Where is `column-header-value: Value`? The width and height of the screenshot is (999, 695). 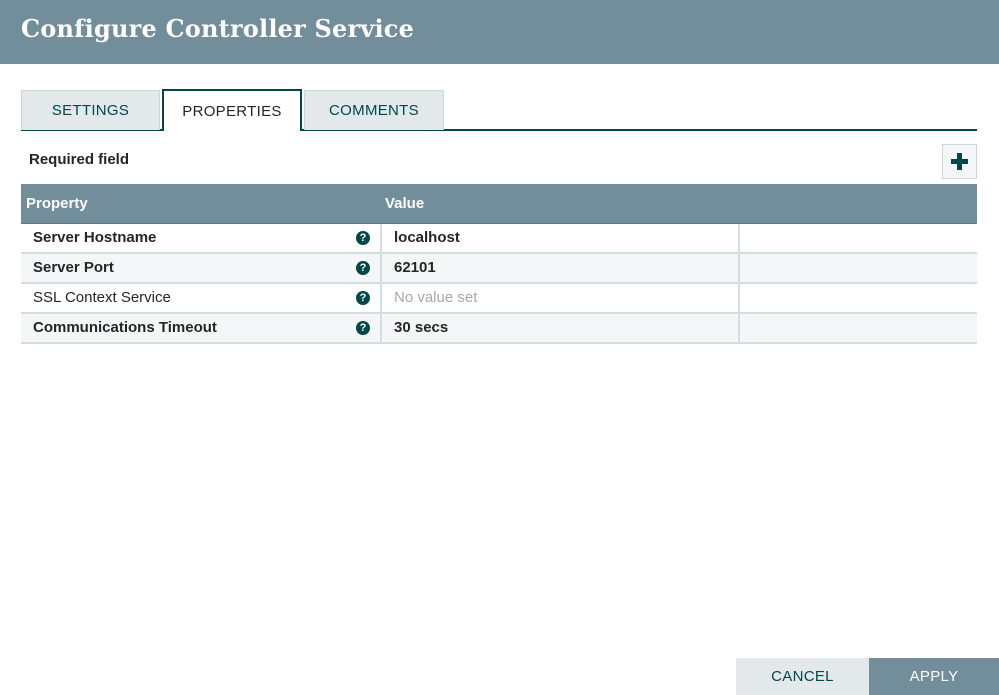 column-header-value: Value is located at coordinates (404, 203).